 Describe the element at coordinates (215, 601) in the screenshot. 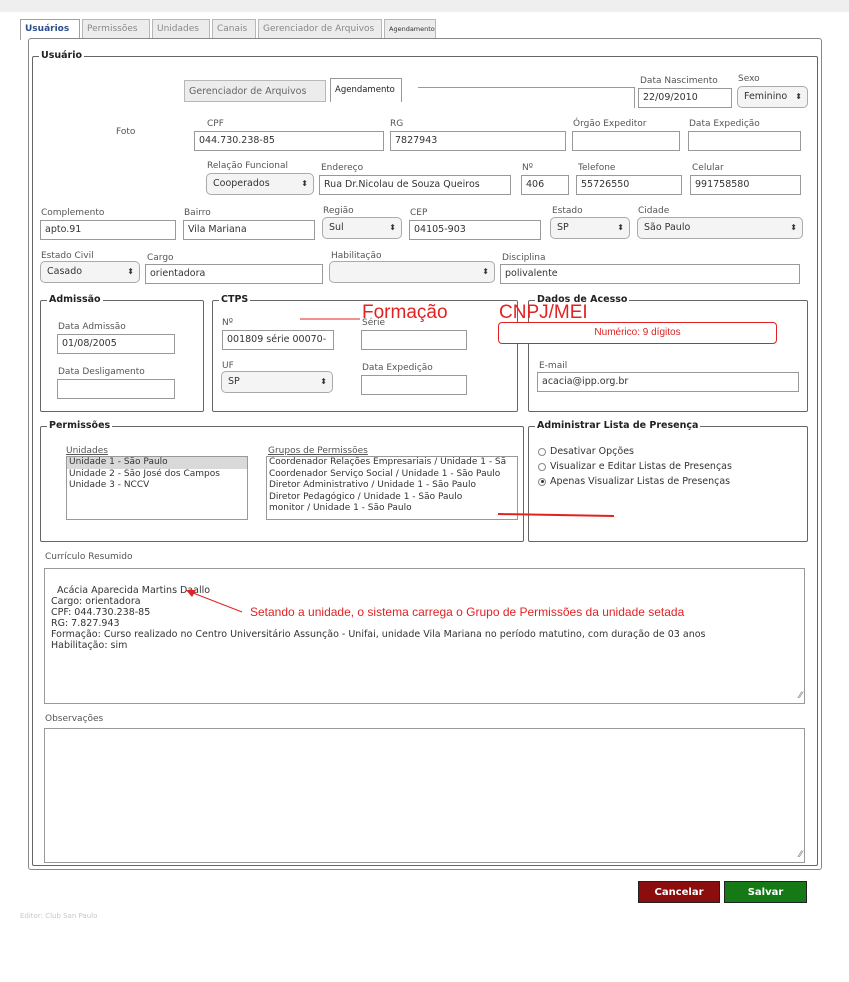

I see `curriculo-arrow-line` at that location.